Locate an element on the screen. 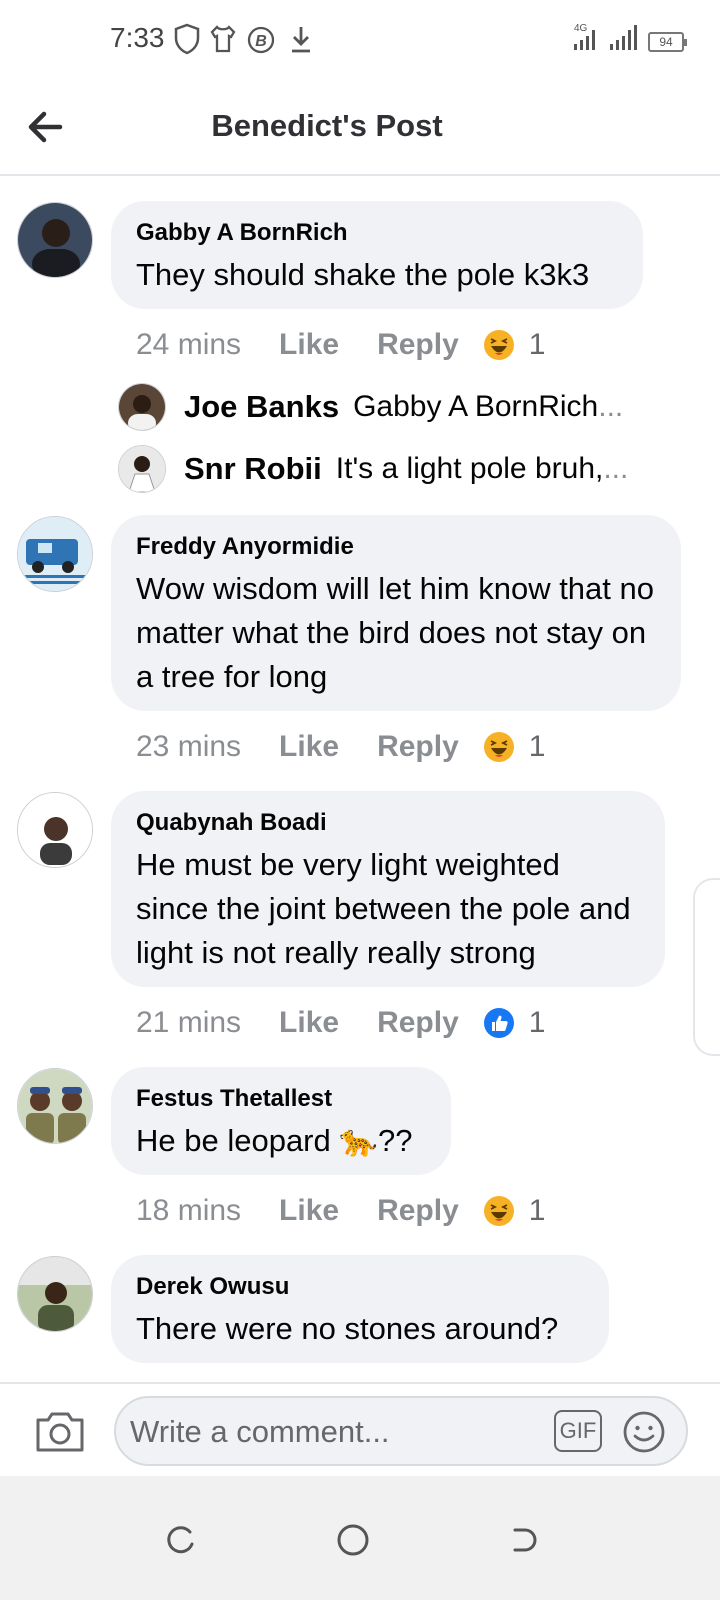 This screenshot has height=1600, width=720. b-circle-icon: B is located at coordinates (261, 40).